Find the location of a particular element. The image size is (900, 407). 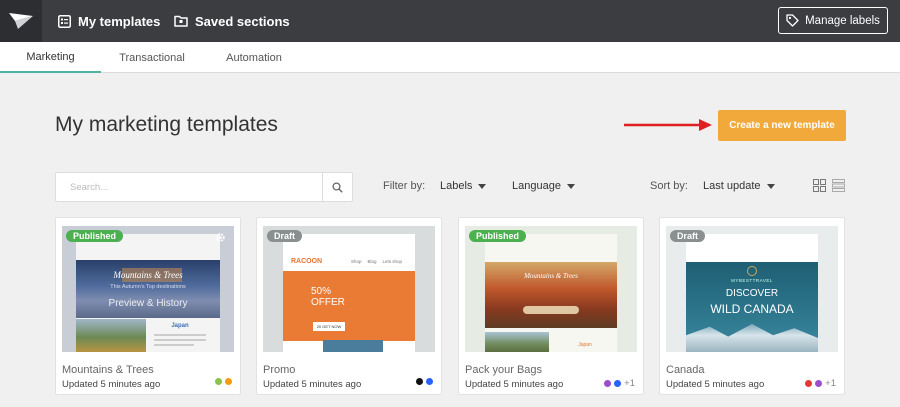

arrow-annotation-icon is located at coordinates (668, 125).